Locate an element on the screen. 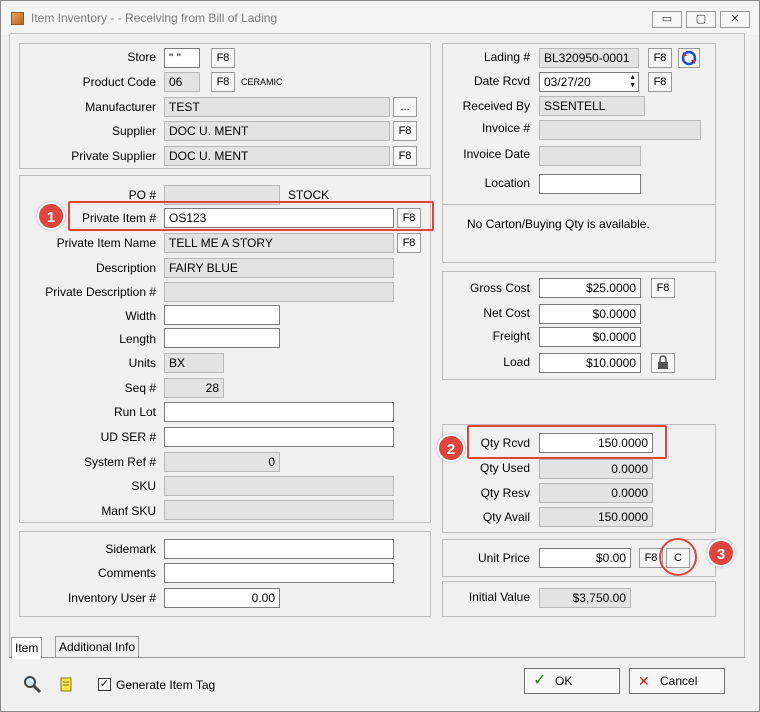 This screenshot has height=712, width=760. magnifier-icon is located at coordinates (32, 685).